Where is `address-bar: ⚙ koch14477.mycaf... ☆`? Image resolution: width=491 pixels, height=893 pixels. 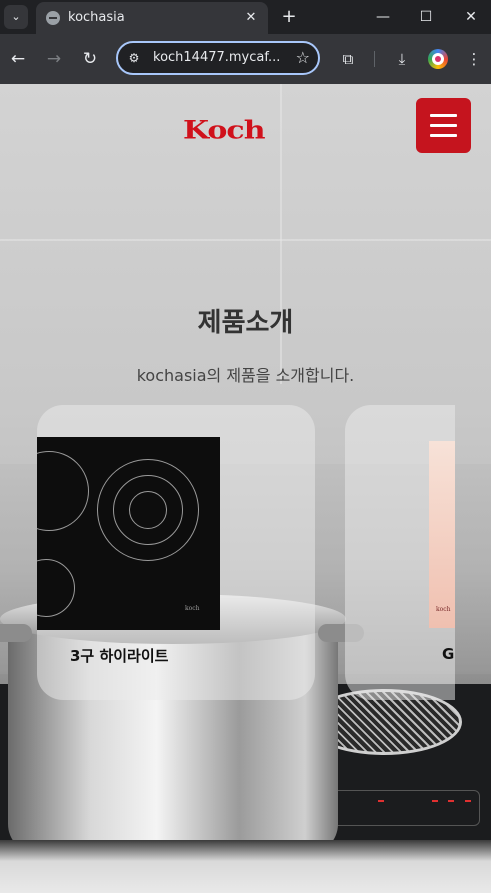 address-bar: ⚙ koch14477.mycaf... ☆ is located at coordinates (218, 58).